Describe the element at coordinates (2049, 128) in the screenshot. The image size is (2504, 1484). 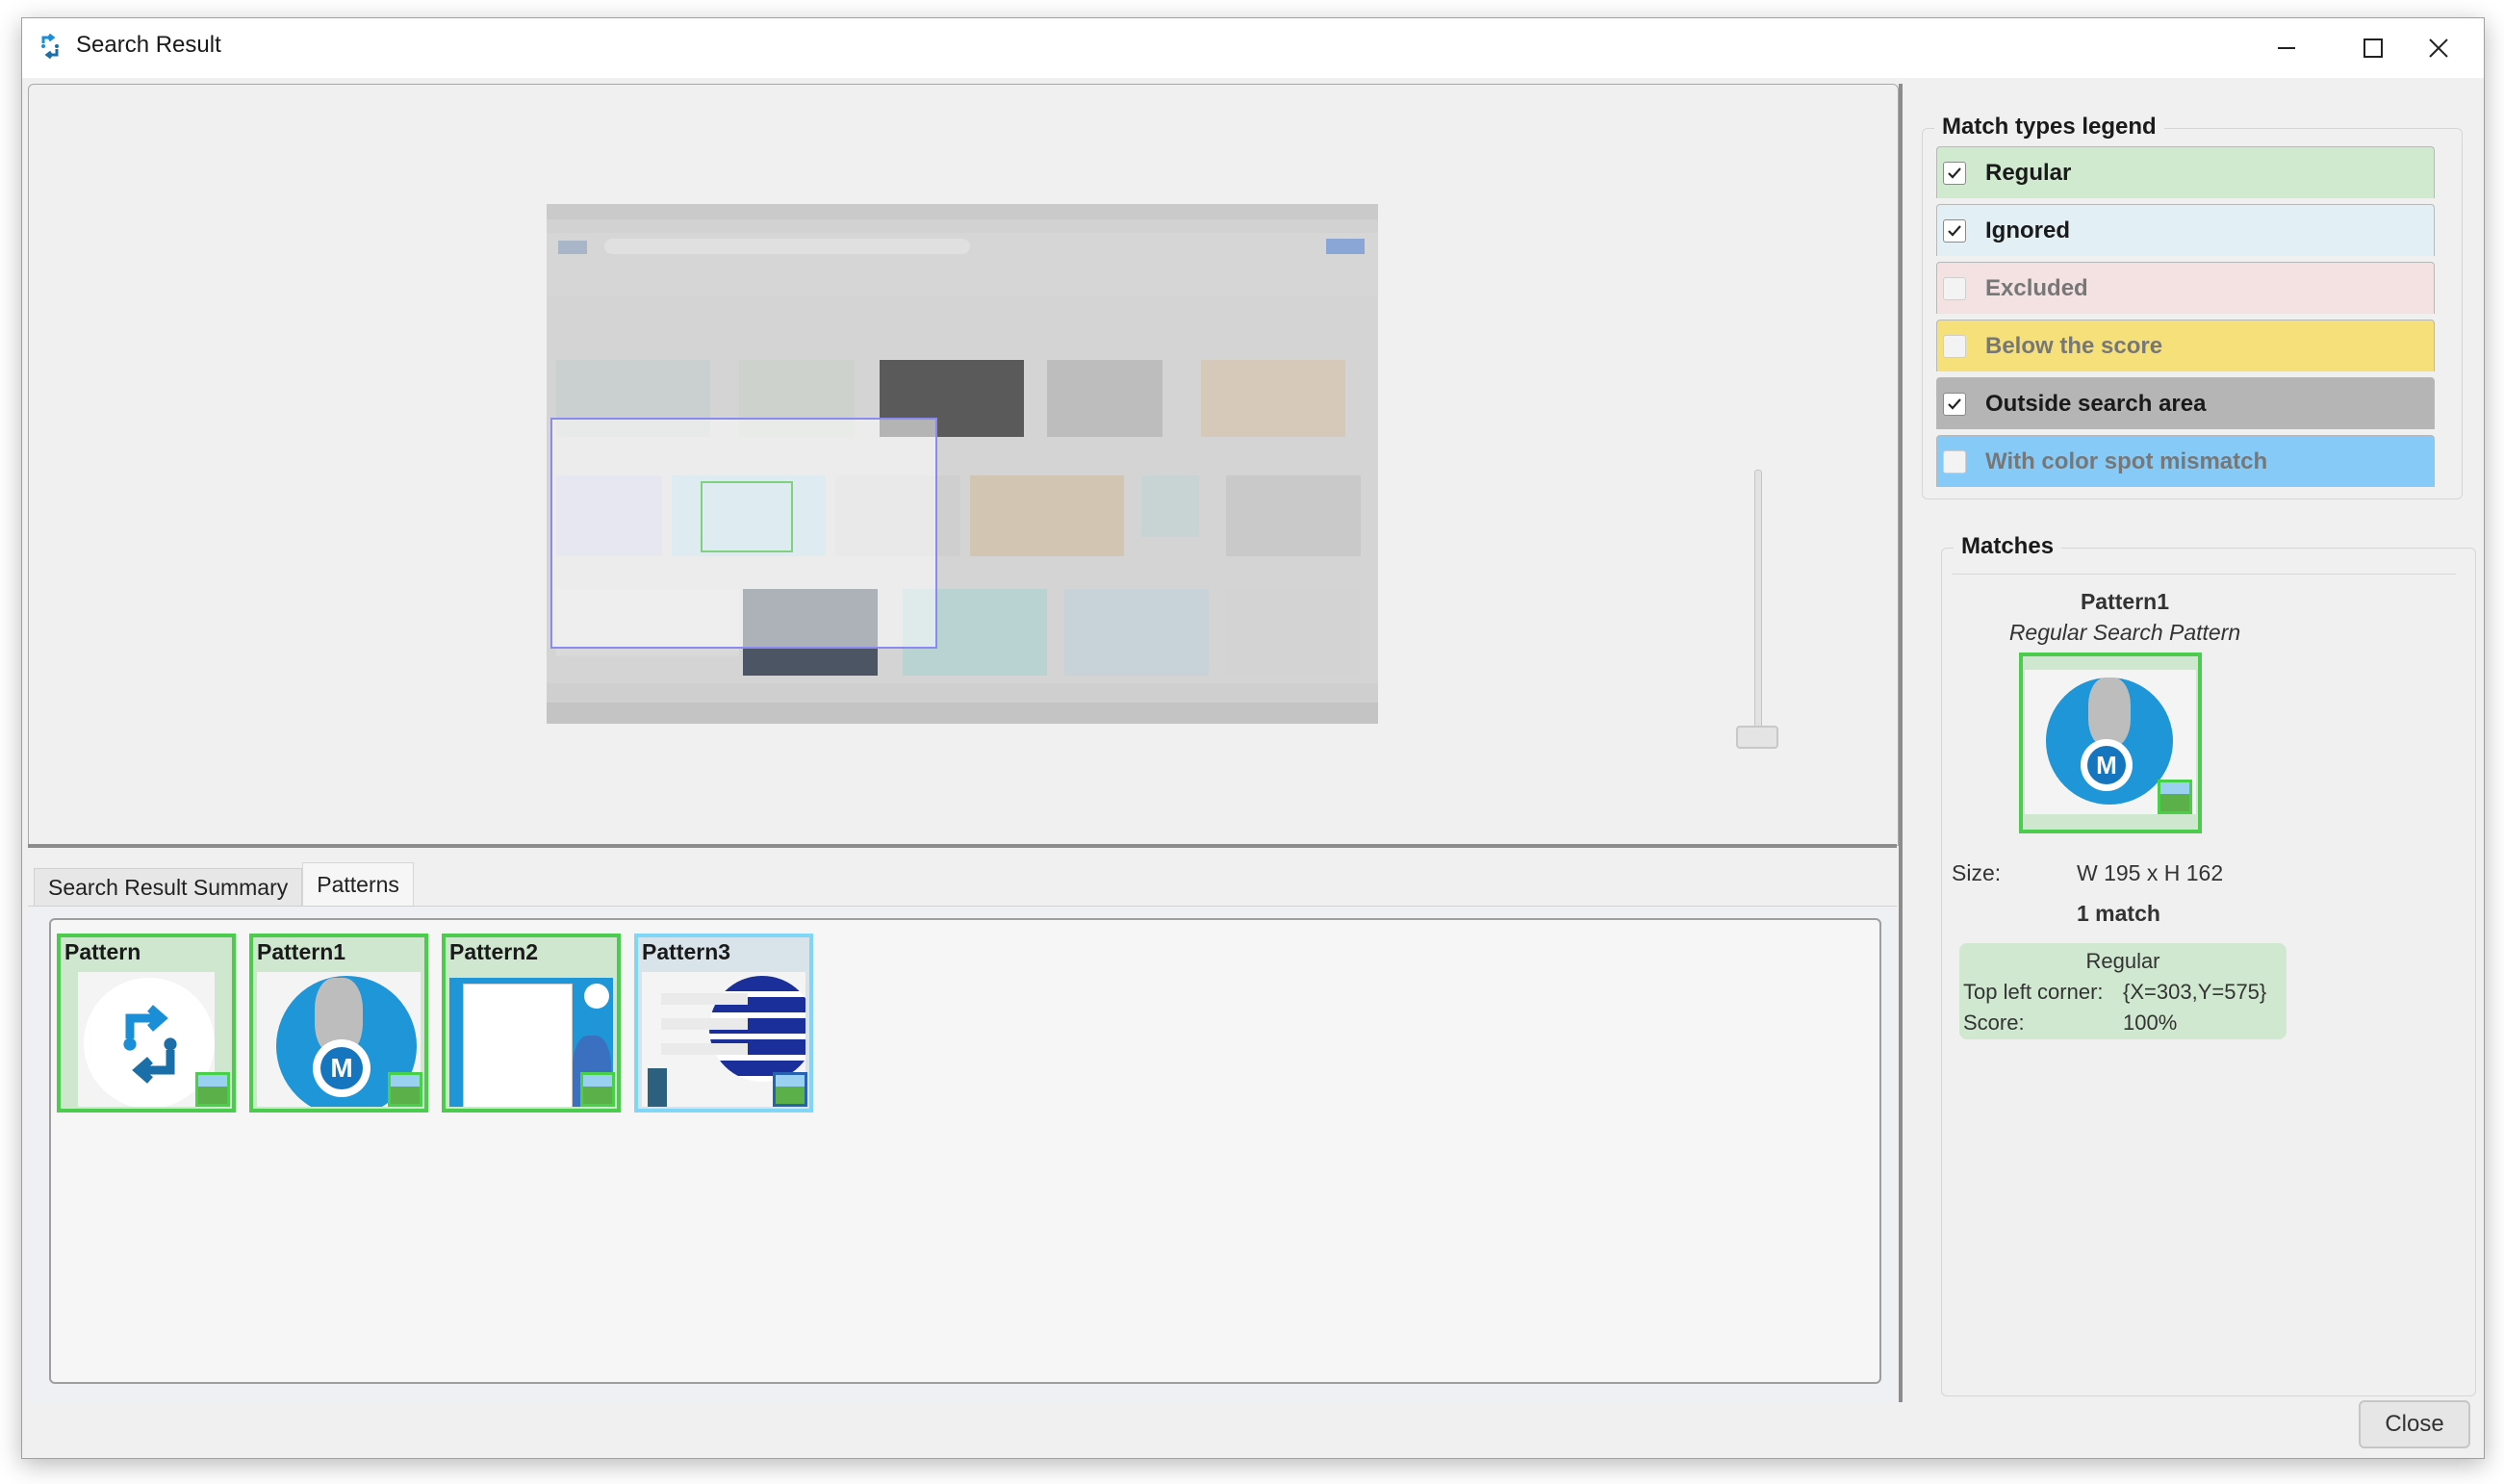
I see `legend-title: Match types legend` at that location.